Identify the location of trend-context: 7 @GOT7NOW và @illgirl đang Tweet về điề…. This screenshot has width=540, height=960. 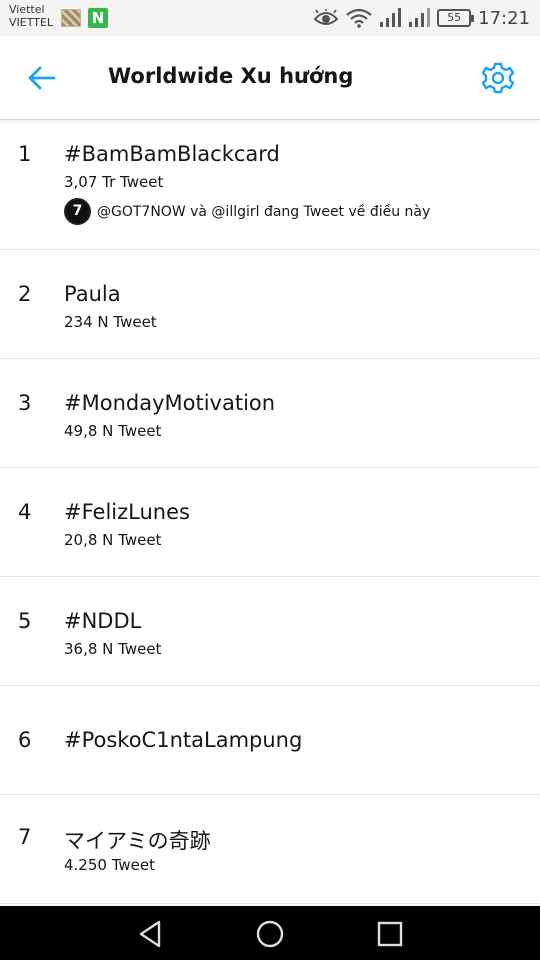
(247, 211).